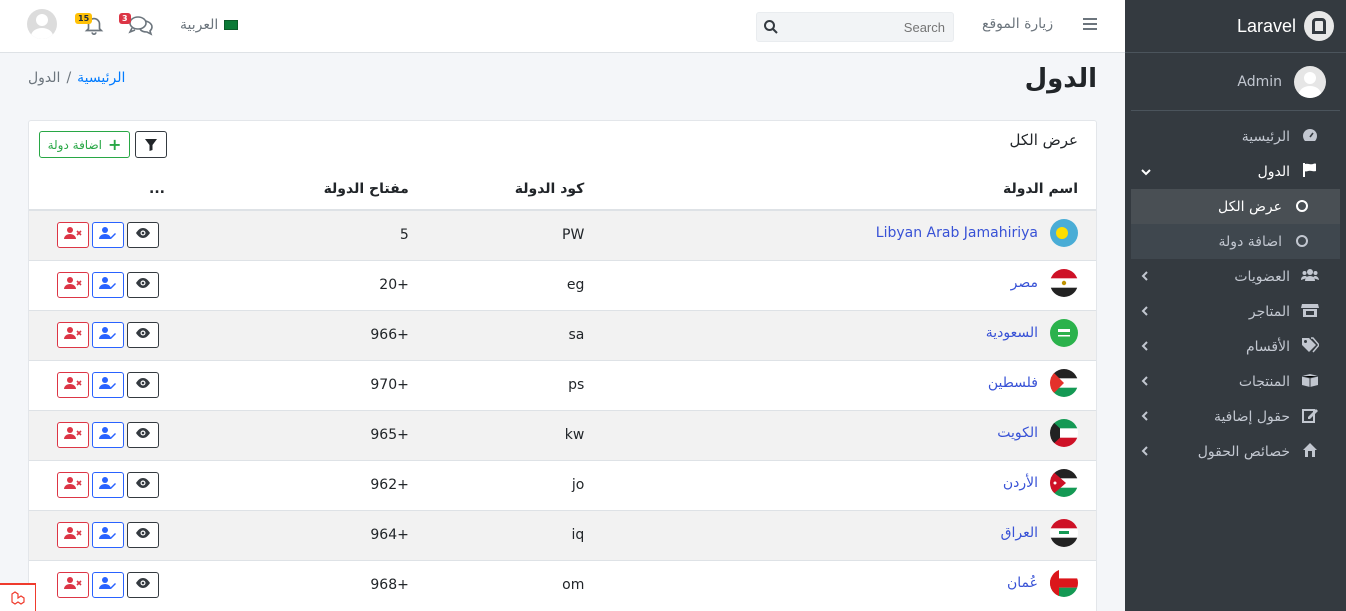  Describe the element at coordinates (501, 484) in the screenshot. I see `country-code-cell: jo` at that location.